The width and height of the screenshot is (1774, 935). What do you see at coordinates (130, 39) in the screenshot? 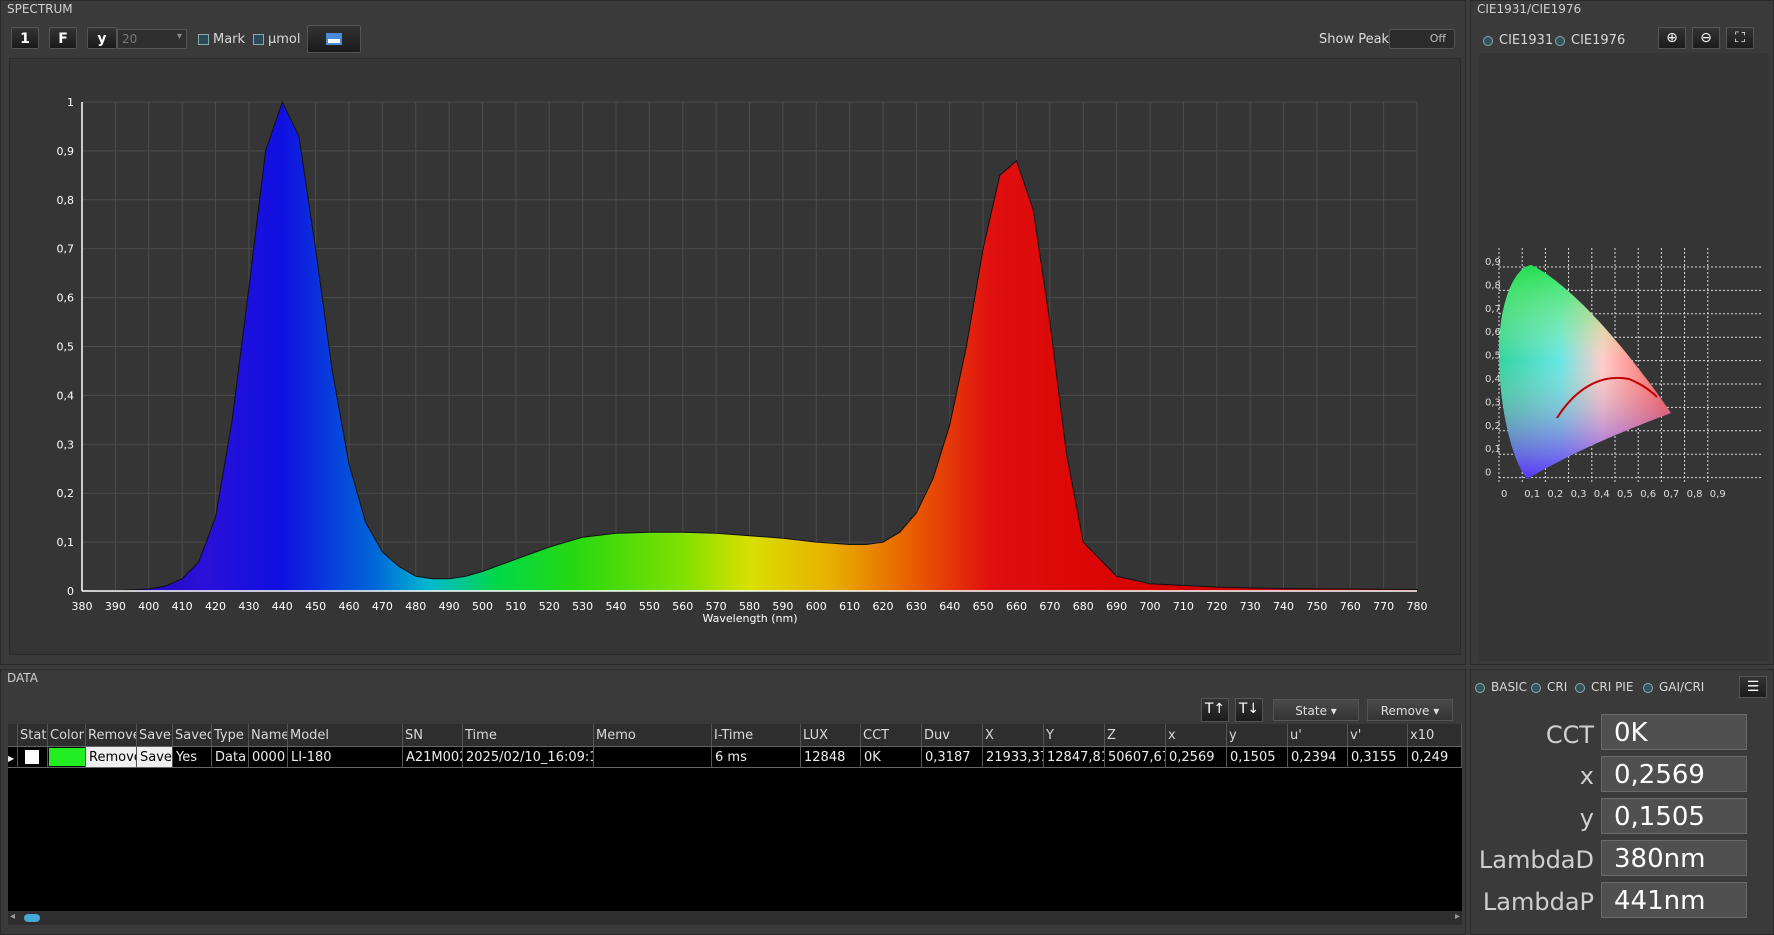
I see `scale-combo-value: 20` at bounding box center [130, 39].